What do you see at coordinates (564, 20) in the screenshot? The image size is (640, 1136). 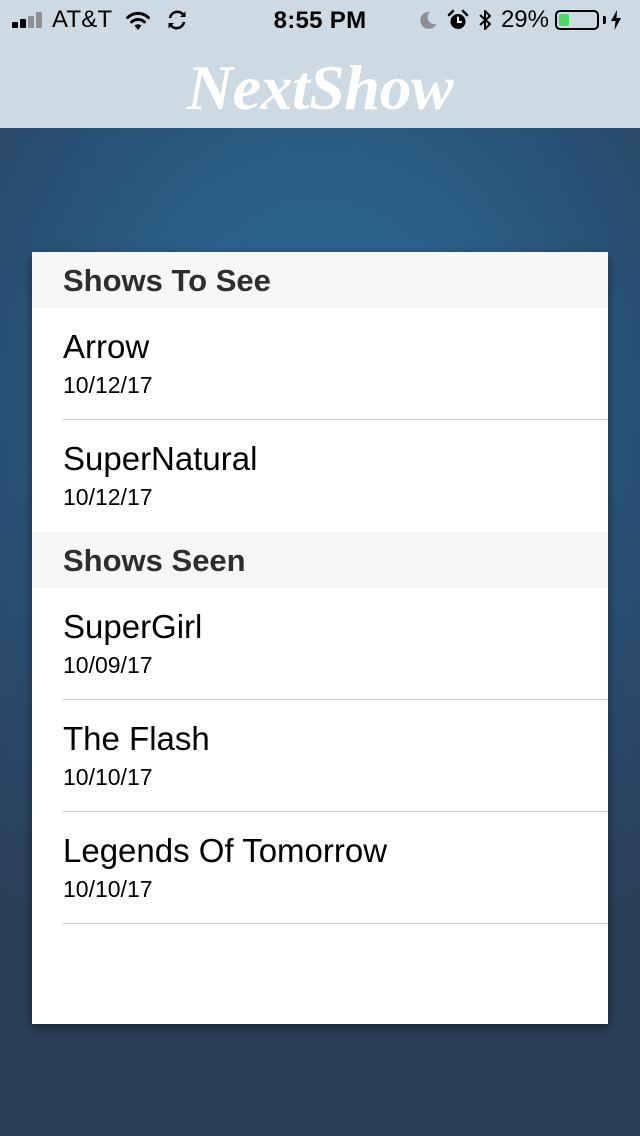 I see `battery-level-fill` at bounding box center [564, 20].